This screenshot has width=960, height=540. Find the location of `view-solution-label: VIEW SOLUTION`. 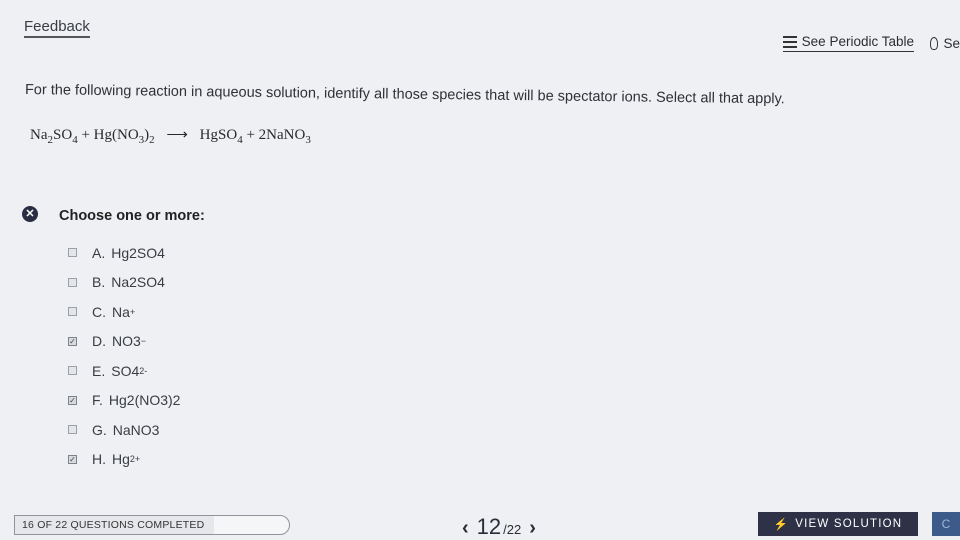

view-solution-label: VIEW SOLUTION is located at coordinates (849, 524).